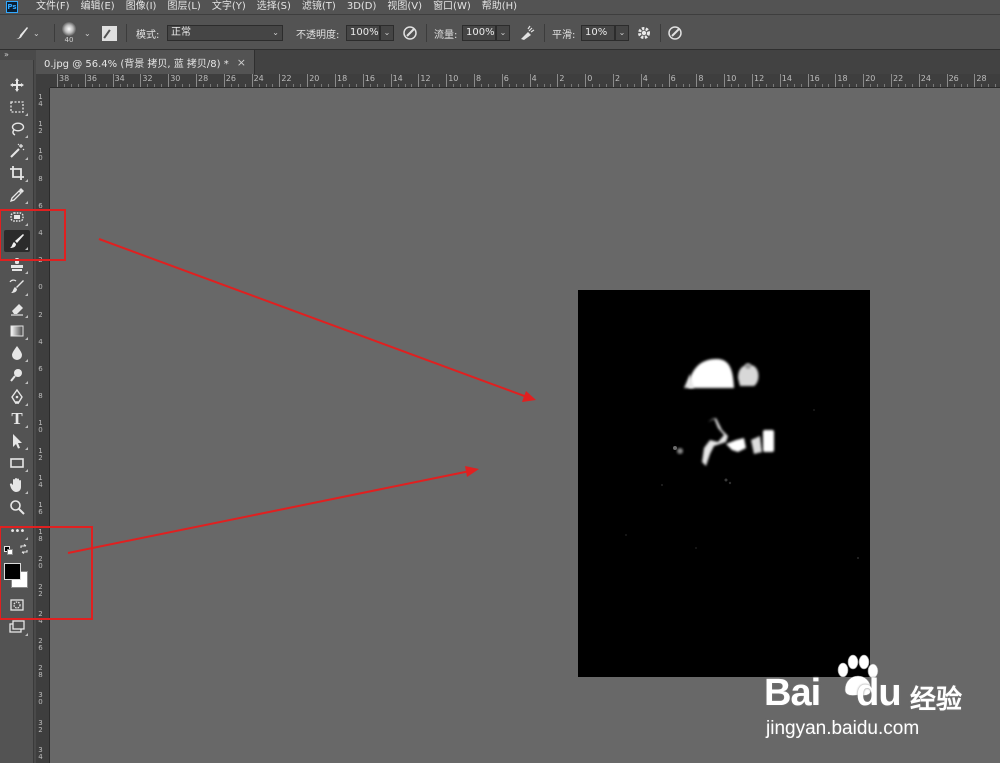  Describe the element at coordinates (518, 62) in the screenshot. I see `document-tab-bar: 0.jpg @ 56.4% (背景 拷贝, 蓝 拷贝/8) * ×` at that location.